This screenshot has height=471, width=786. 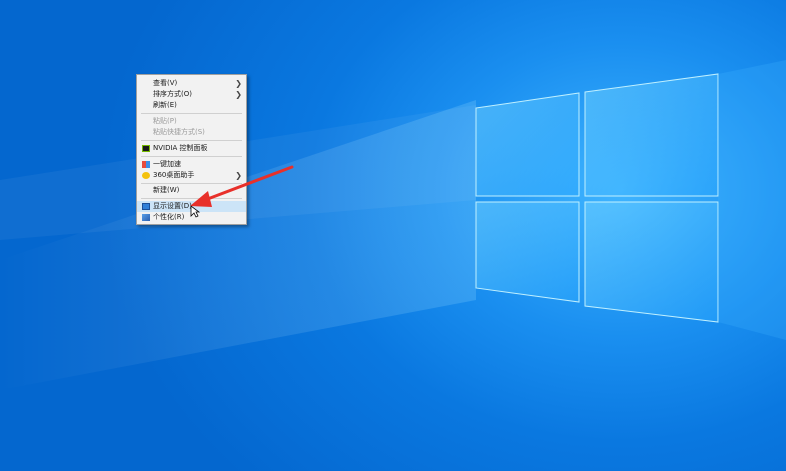 I want to click on mouse-pointer-icon, so click(x=195, y=211).